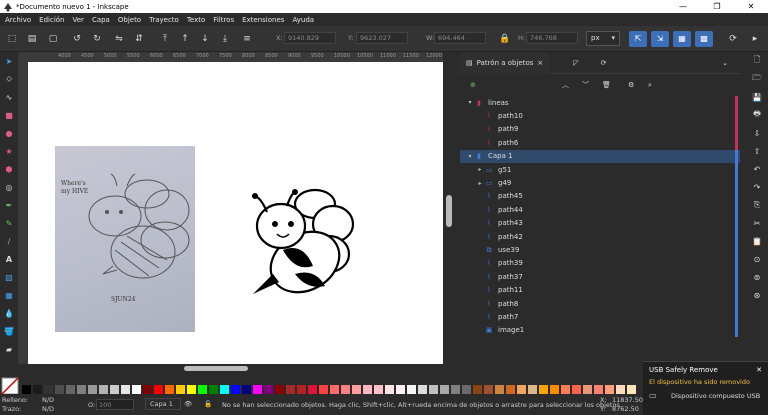  I want to click on tree-row: ⌇ path43, so click(600, 223).